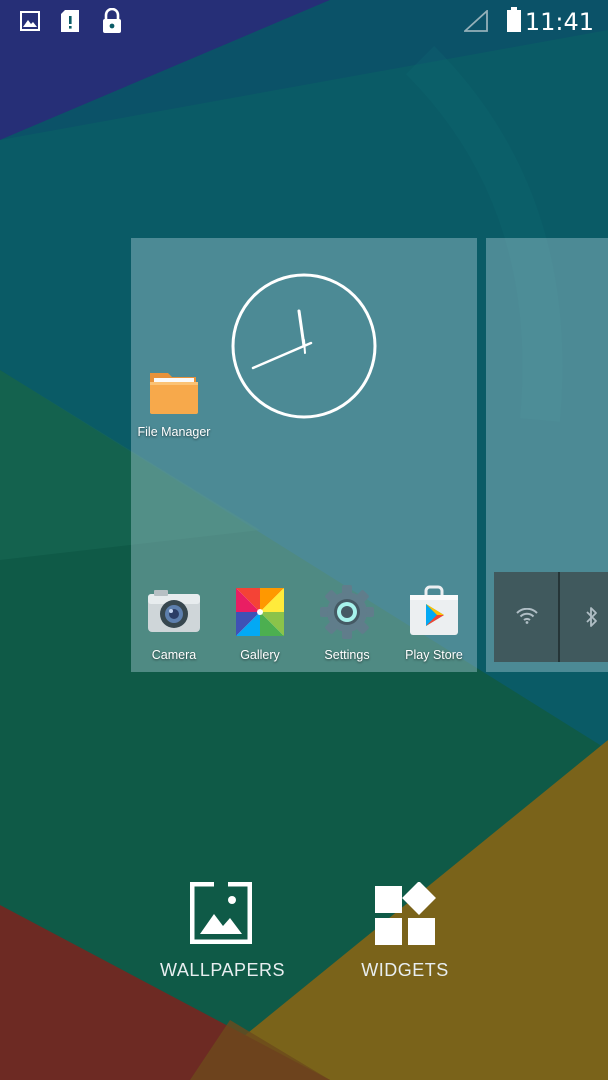 The width and height of the screenshot is (608, 1080). Describe the element at coordinates (174, 393) in the screenshot. I see `folder-icon` at that location.